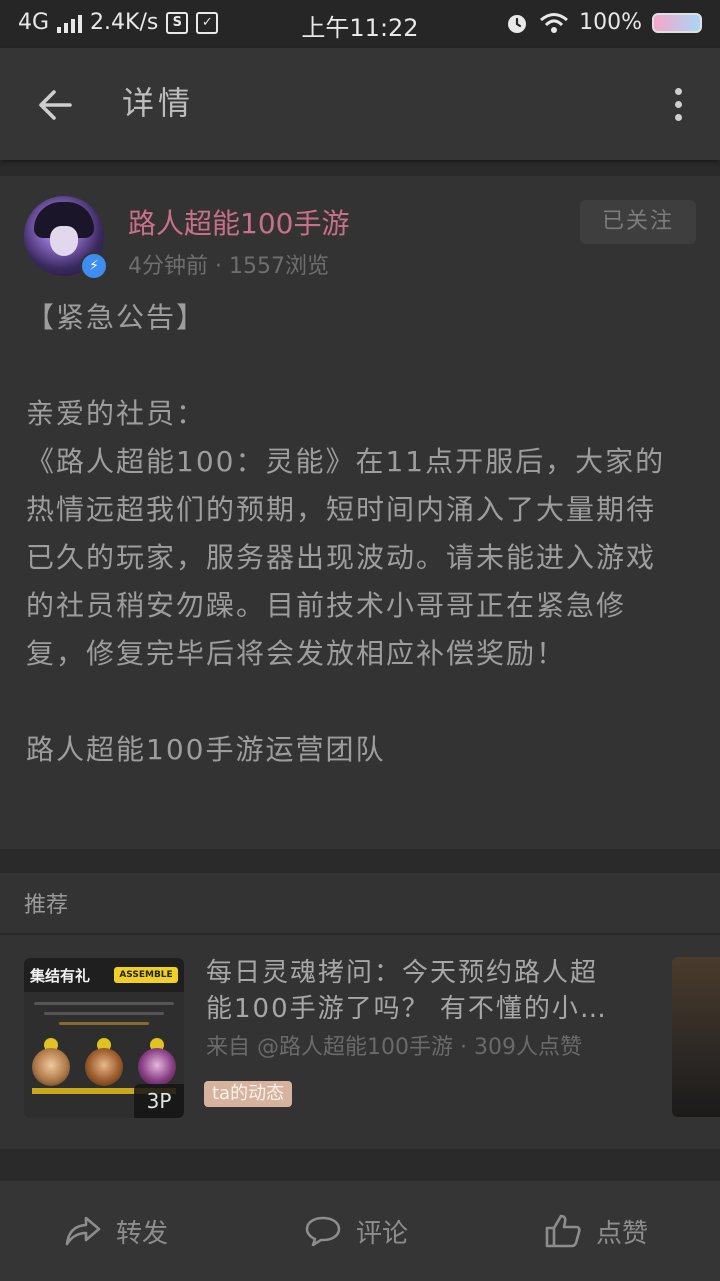 The height and width of the screenshot is (1281, 720). I want to click on thumb-tag: ASSEMBLE, so click(146, 975).